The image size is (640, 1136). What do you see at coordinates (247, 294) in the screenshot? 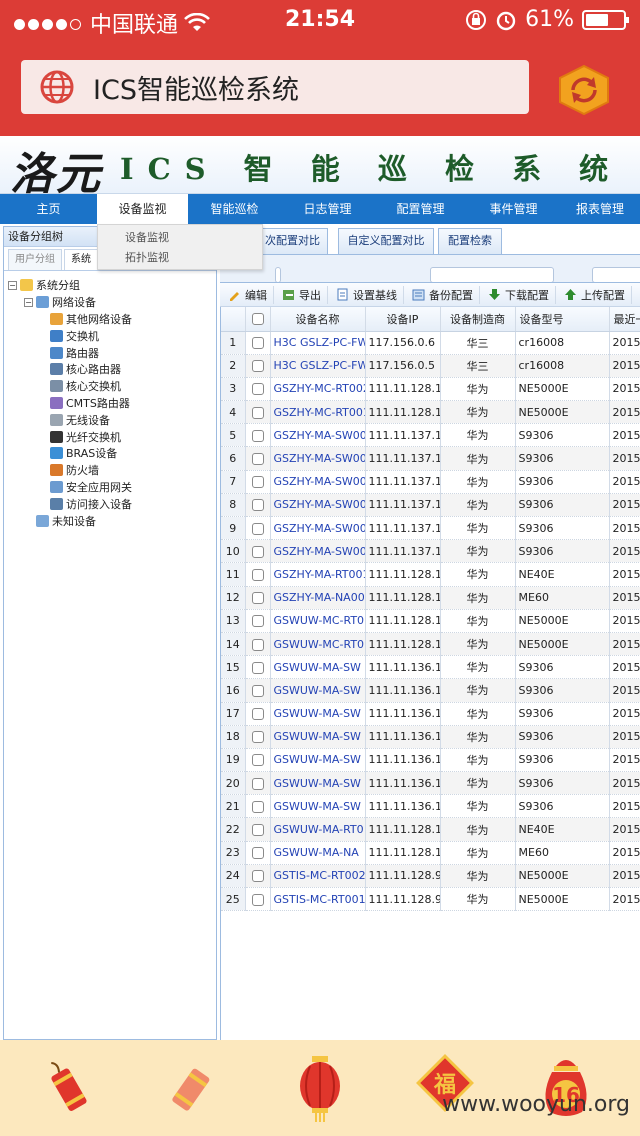
I see `edit-button: 编辑` at bounding box center [247, 294].